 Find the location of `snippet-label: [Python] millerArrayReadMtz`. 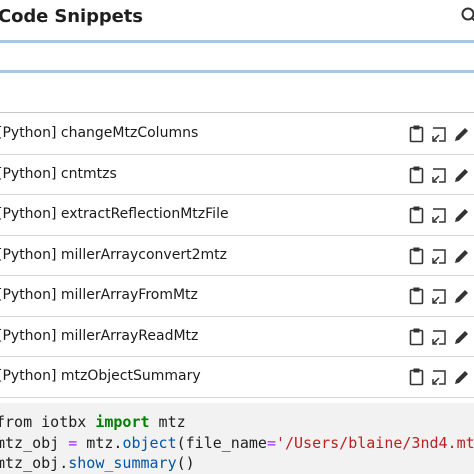

snippet-label: [Python] millerArrayReadMtz is located at coordinates (99, 336).